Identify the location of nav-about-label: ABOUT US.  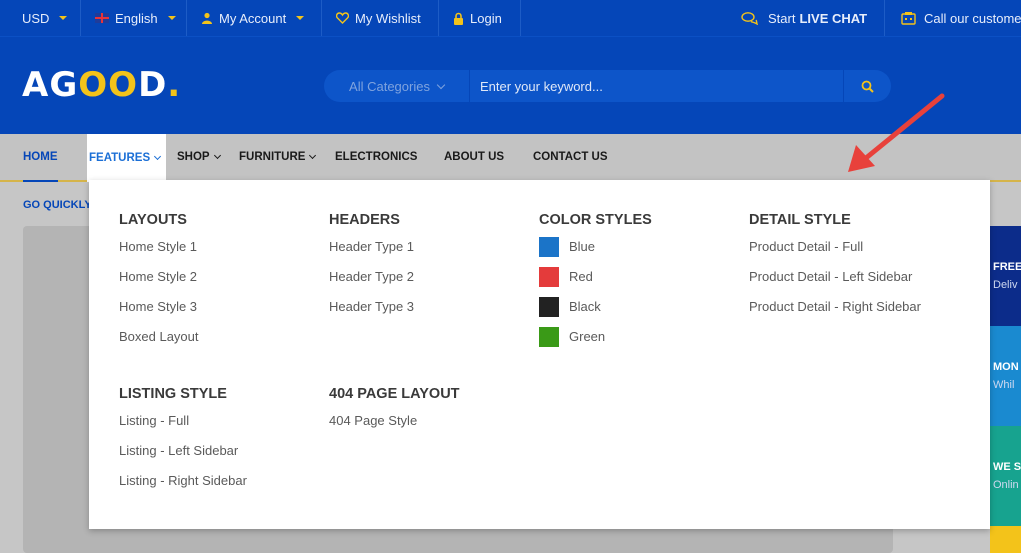
(474, 157).